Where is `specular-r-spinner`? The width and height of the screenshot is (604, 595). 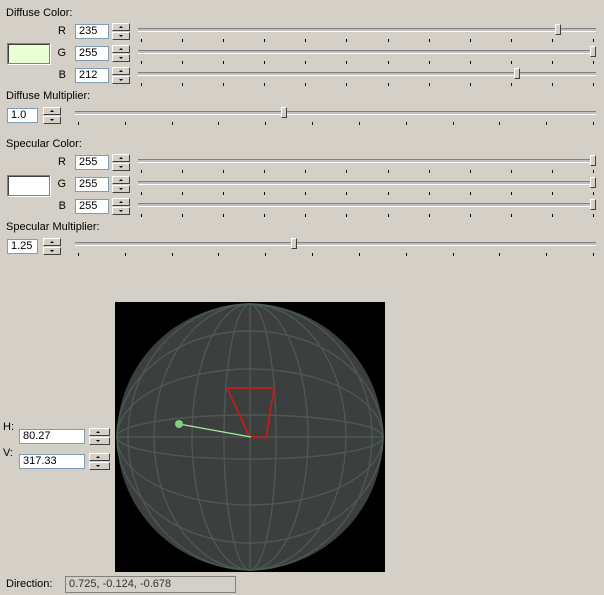
specular-r-spinner is located at coordinates (121, 162).